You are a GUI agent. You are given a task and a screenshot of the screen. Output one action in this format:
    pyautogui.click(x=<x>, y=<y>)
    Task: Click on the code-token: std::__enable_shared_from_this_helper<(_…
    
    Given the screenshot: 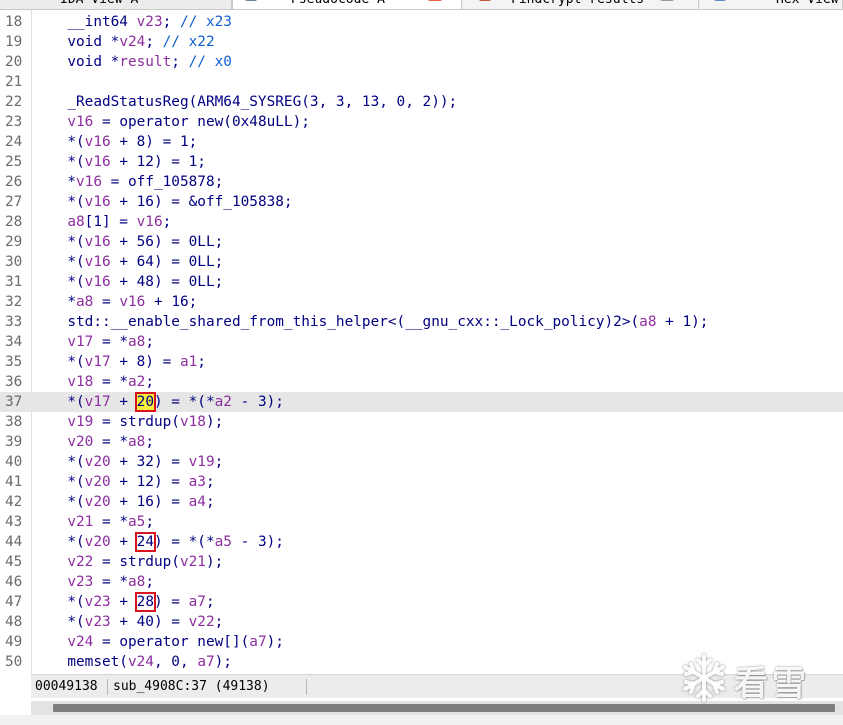 What is the action you would take?
    pyautogui.click(x=345, y=322)
    